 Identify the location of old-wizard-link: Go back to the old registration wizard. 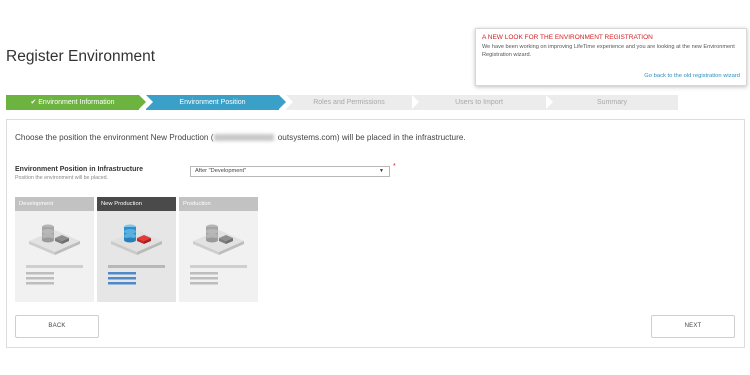
(692, 76).